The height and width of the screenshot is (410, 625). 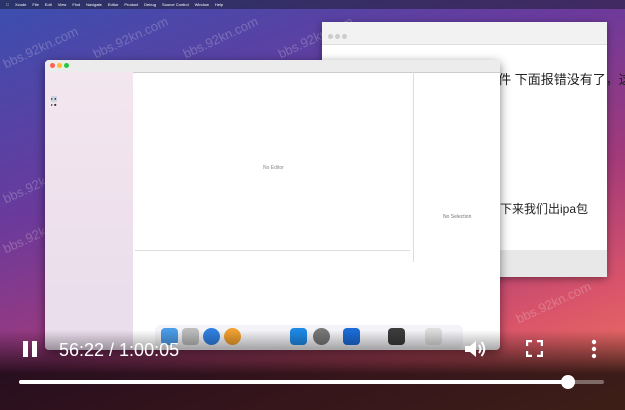 I want to click on inspector-pane, so click(x=456, y=167).